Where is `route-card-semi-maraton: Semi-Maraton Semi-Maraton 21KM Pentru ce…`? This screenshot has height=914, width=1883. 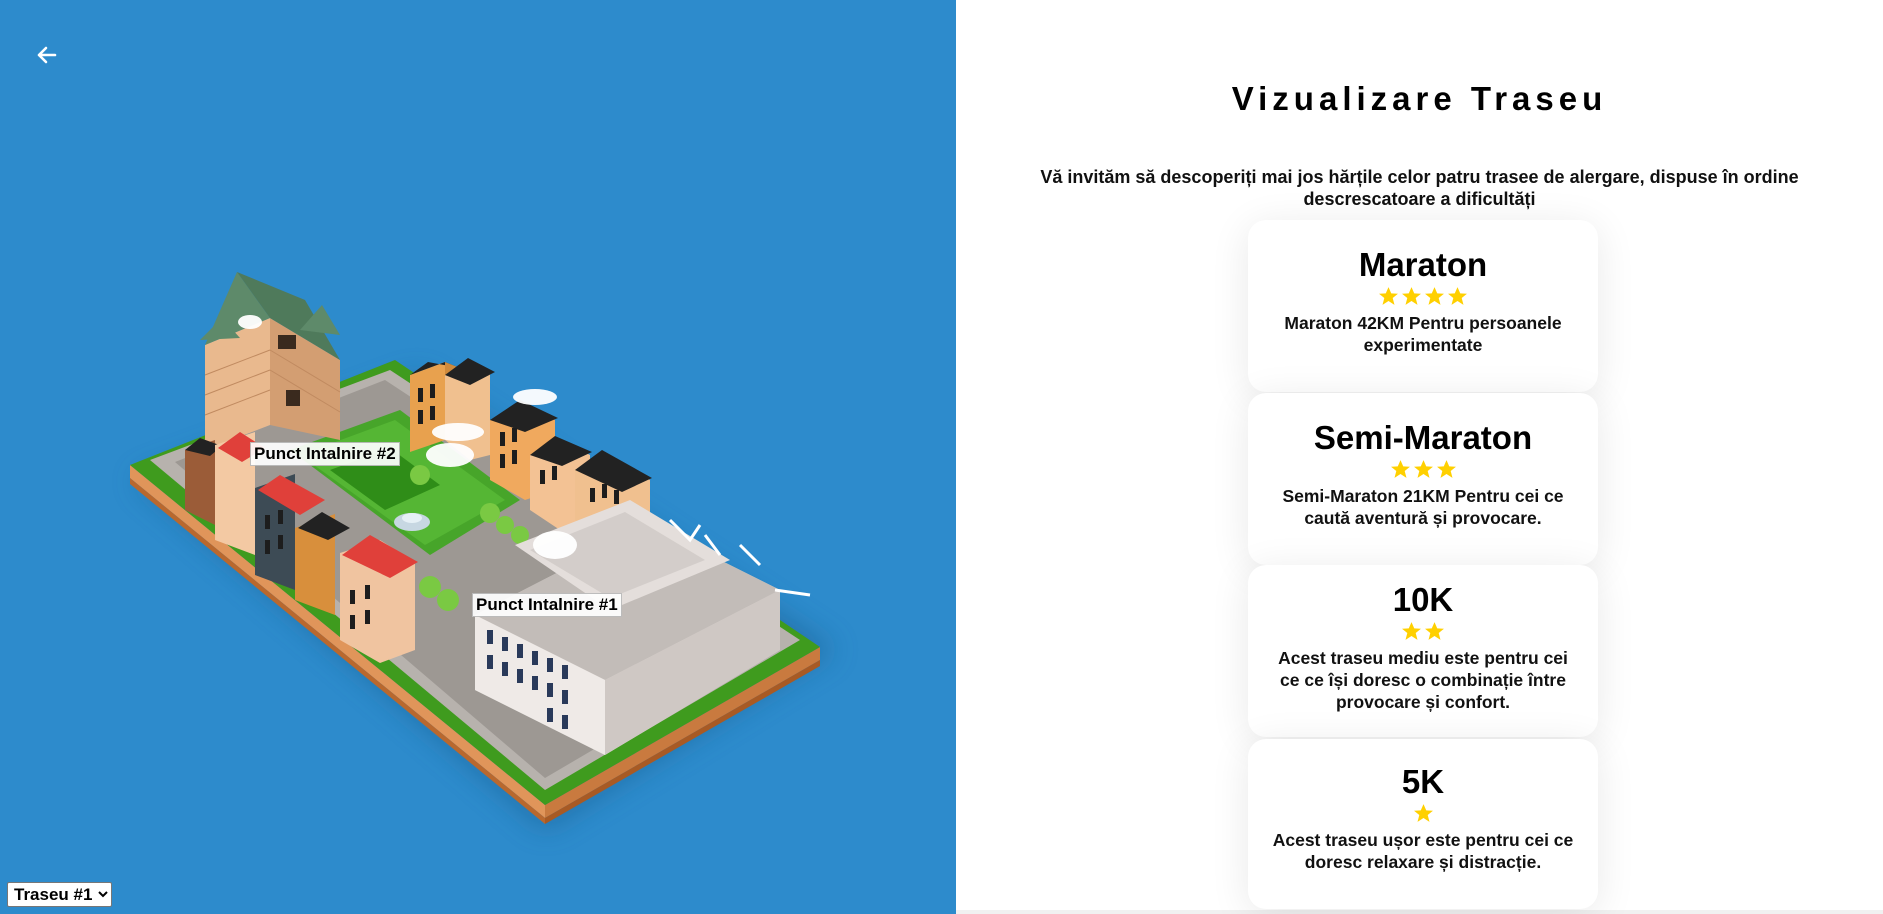
route-card-semi-maraton: Semi-Maraton Semi-Maraton 21KM Pentru ce… is located at coordinates (1423, 479).